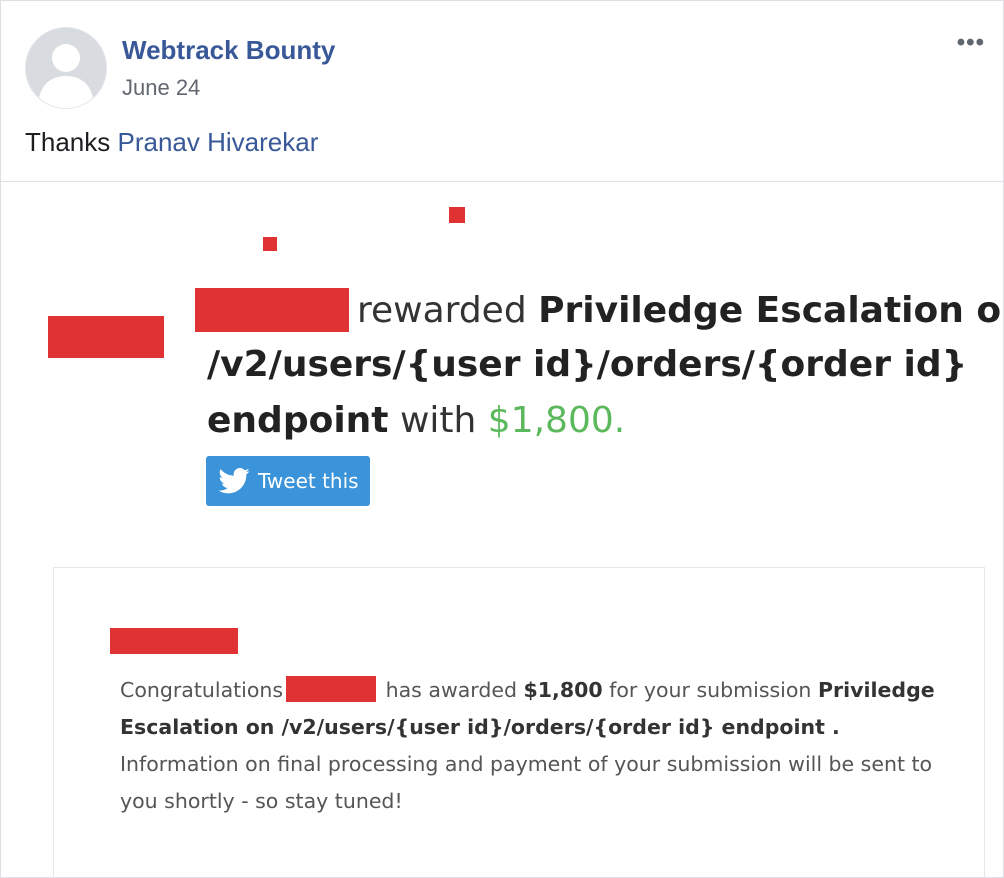 This screenshot has height=878, width=1004. I want to click on title-line-2: /v2/users/{user id}/orders/{order id}, so click(587, 364).